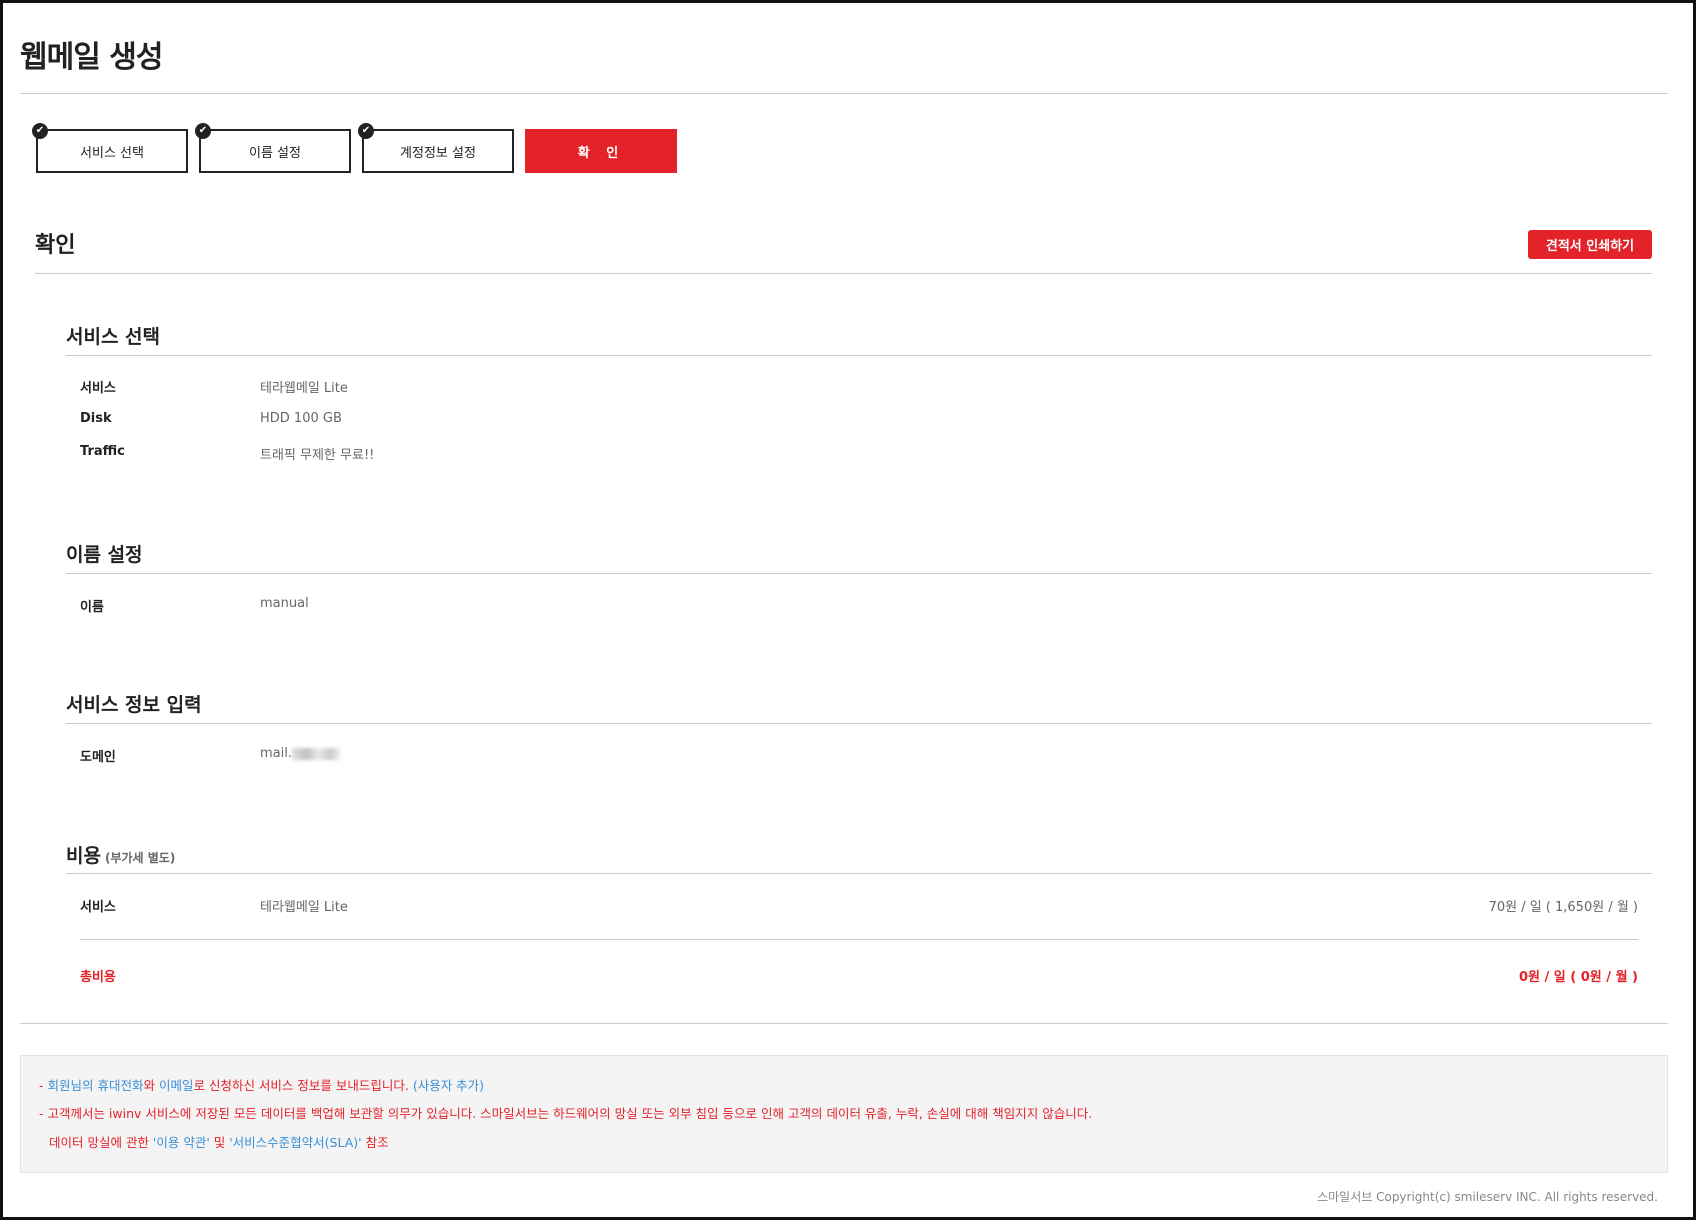 This screenshot has height=1220, width=1696. I want to click on notice-line-3: 데이터 망실에 관한 '이용 약관' 및 '서비스수준협약서(SLA)' 참조, so click(219, 1141).